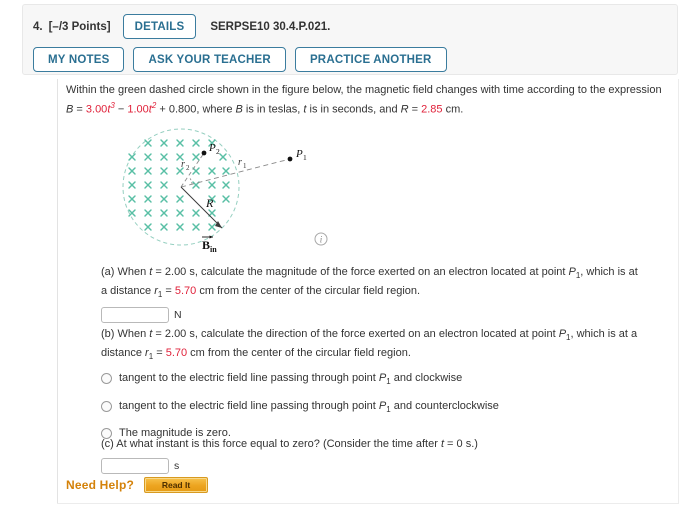 The image size is (700, 518). Describe the element at coordinates (461, 444) in the screenshot. I see `part-c-tail: = 0 s.)` at that location.